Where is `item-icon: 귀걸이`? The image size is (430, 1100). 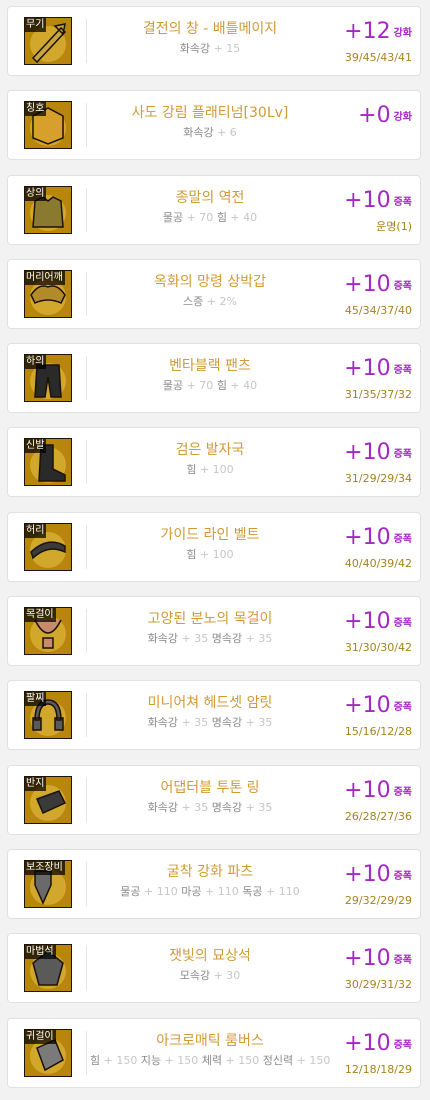 item-icon: 귀걸이 is located at coordinates (48, 1052).